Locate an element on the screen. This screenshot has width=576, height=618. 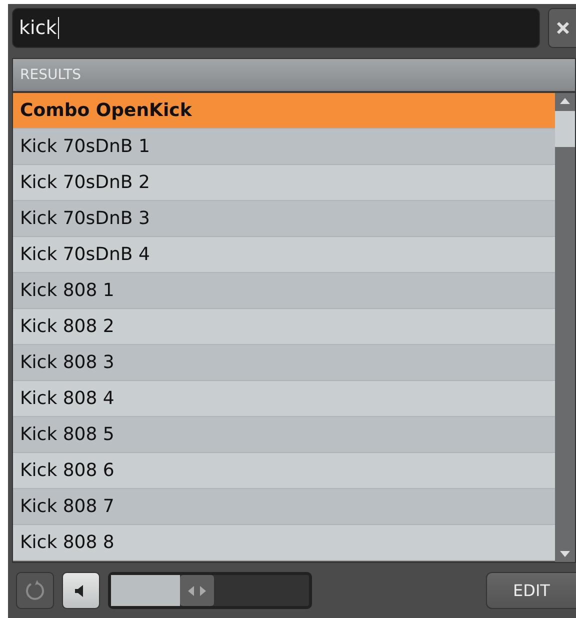
scroll-up-icon is located at coordinates (565, 101).